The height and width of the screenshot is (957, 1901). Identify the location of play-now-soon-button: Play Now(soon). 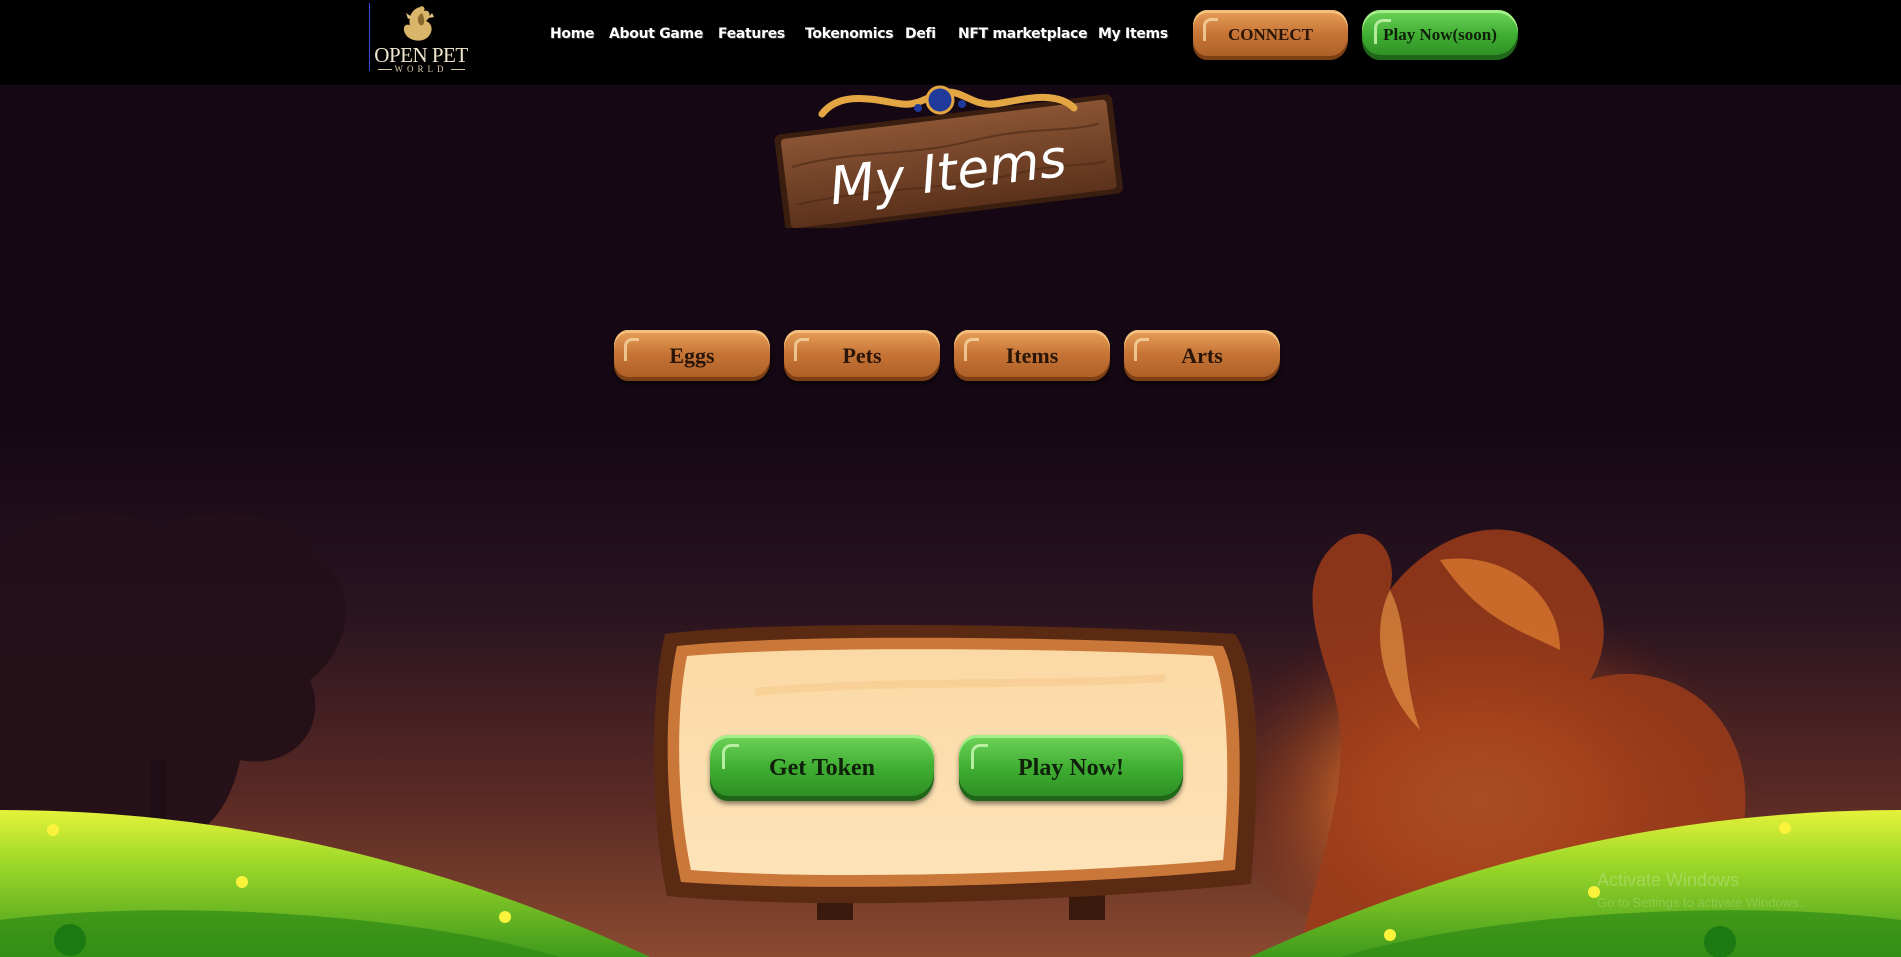
(1440, 35).